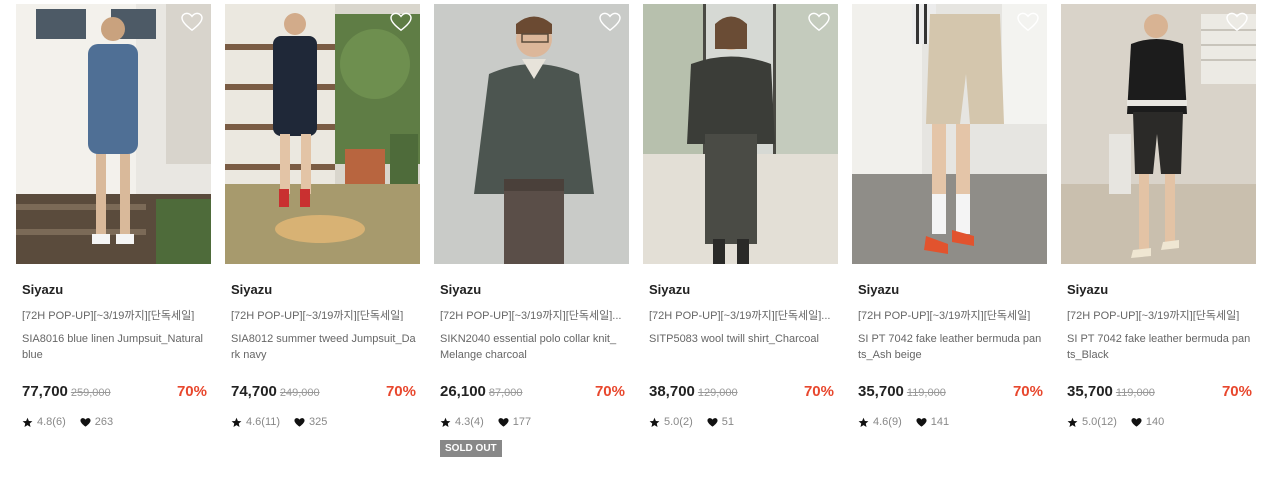  Describe the element at coordinates (104, 422) in the screenshot. I see `likes-count: 263` at that location.